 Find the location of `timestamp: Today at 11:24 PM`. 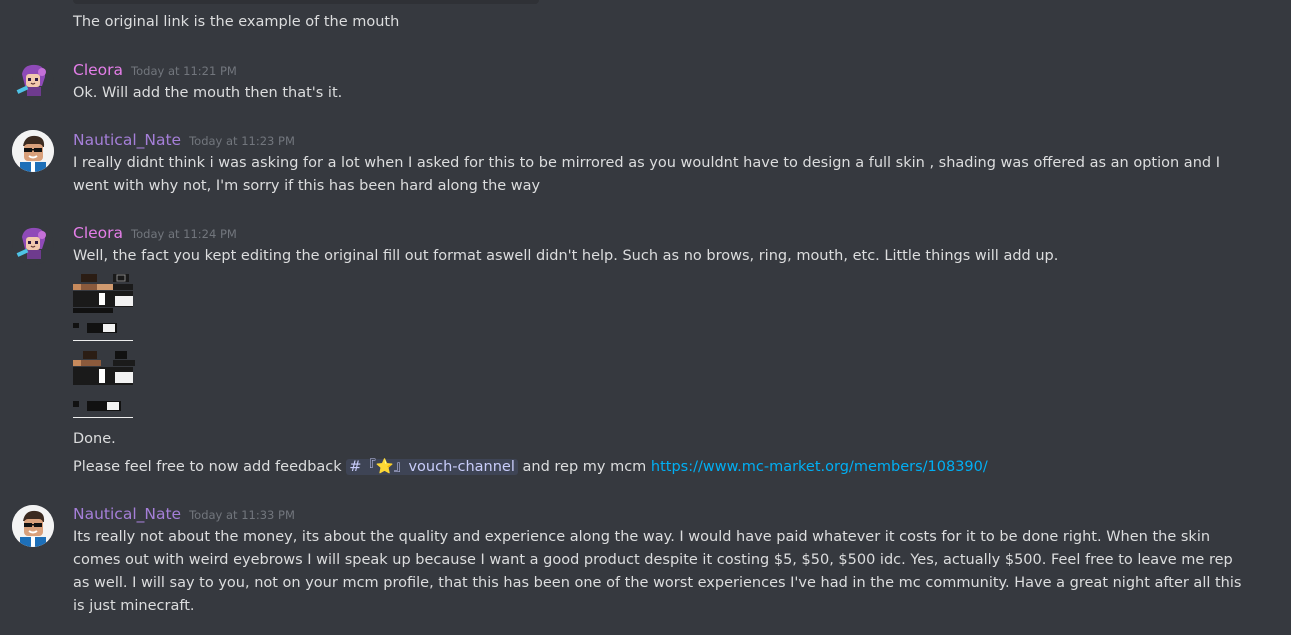

timestamp: Today at 11:24 PM is located at coordinates (184, 234).